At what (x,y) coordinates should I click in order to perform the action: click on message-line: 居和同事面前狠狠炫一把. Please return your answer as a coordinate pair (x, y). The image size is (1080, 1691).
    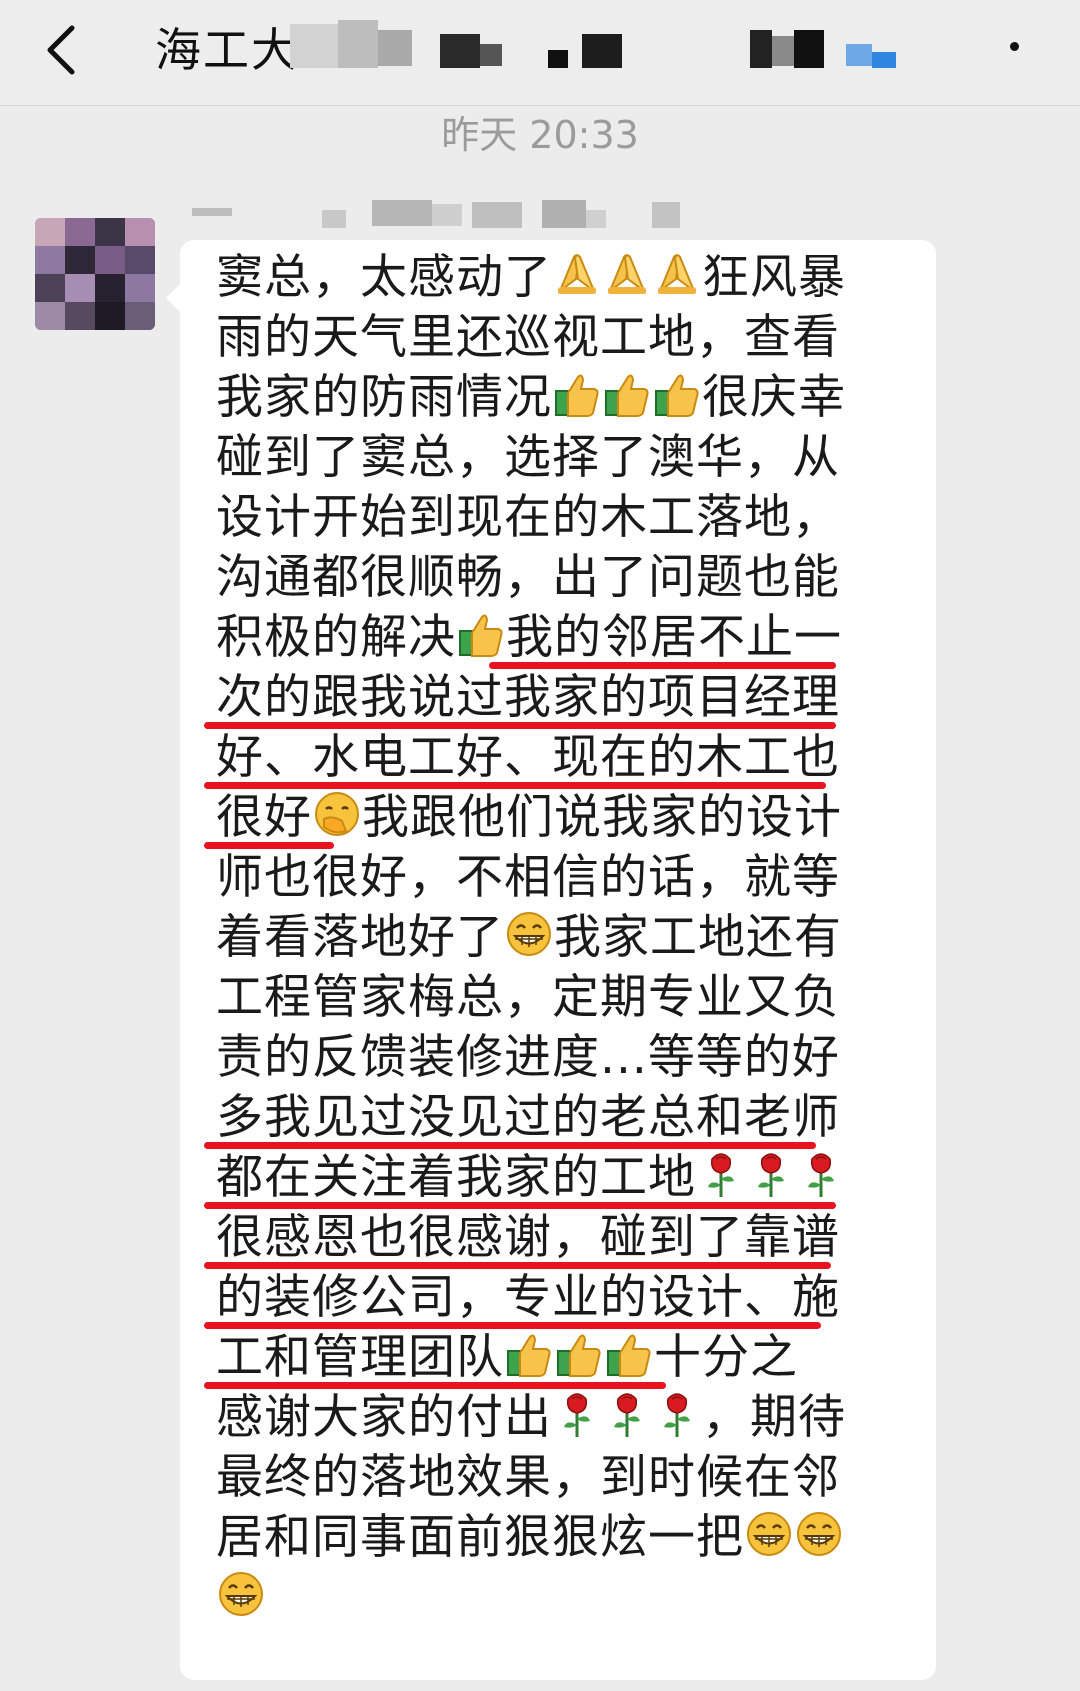
    Looking at the image, I should click on (566, 1538).